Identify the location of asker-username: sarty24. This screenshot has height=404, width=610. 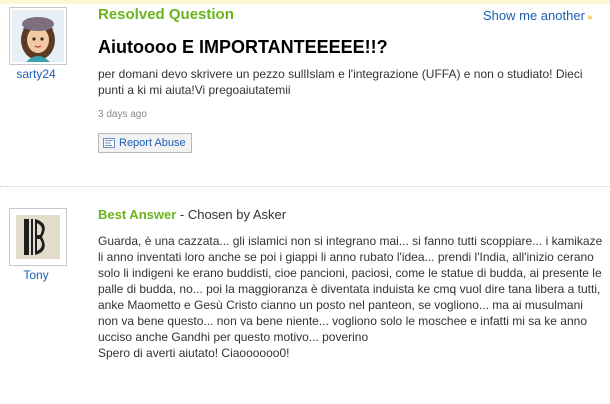
(36, 74).